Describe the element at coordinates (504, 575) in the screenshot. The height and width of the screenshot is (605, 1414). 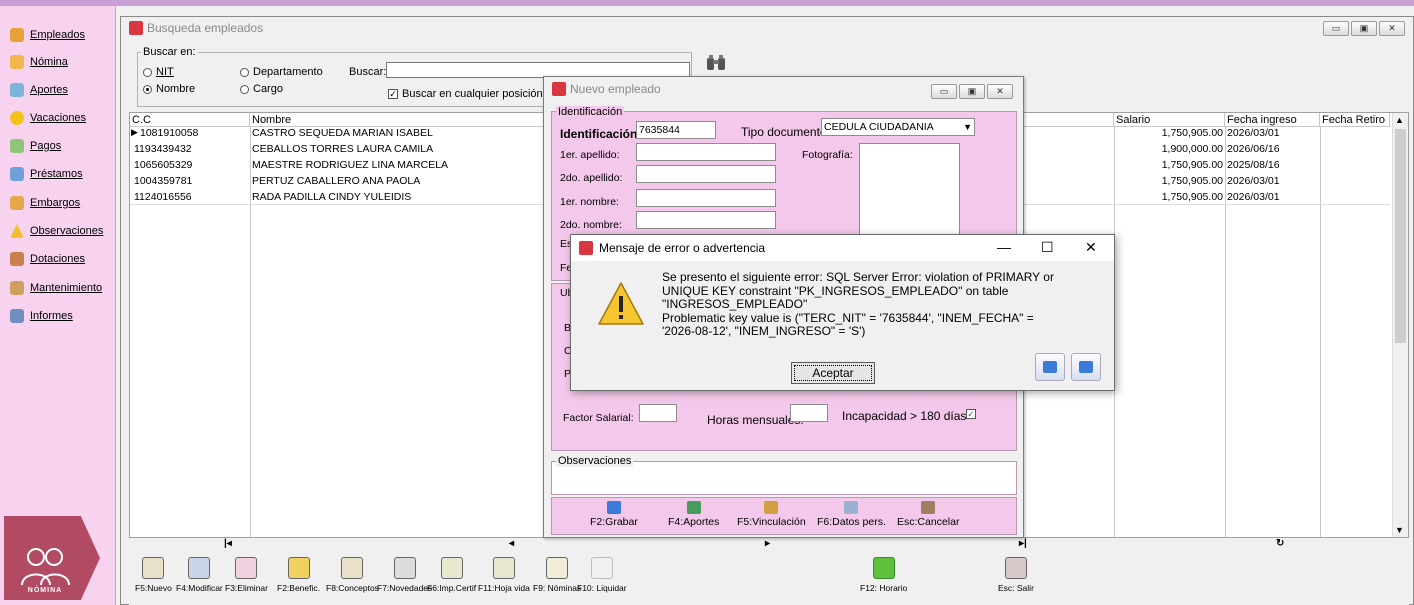
I see `hoja-vida-button: F11:Hoja vida` at that location.